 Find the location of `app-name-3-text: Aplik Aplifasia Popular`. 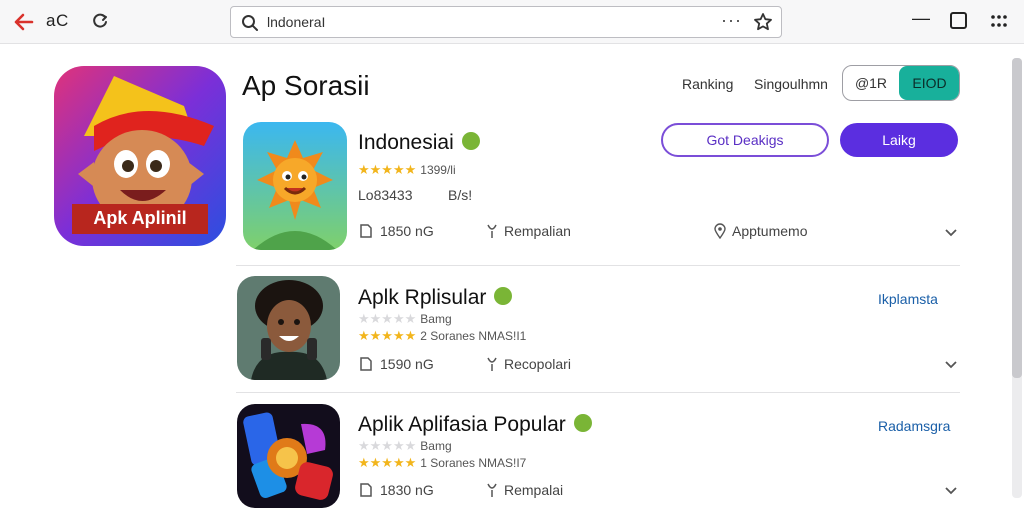

app-name-3-text: Aplik Aplifasia Popular is located at coordinates (462, 424).